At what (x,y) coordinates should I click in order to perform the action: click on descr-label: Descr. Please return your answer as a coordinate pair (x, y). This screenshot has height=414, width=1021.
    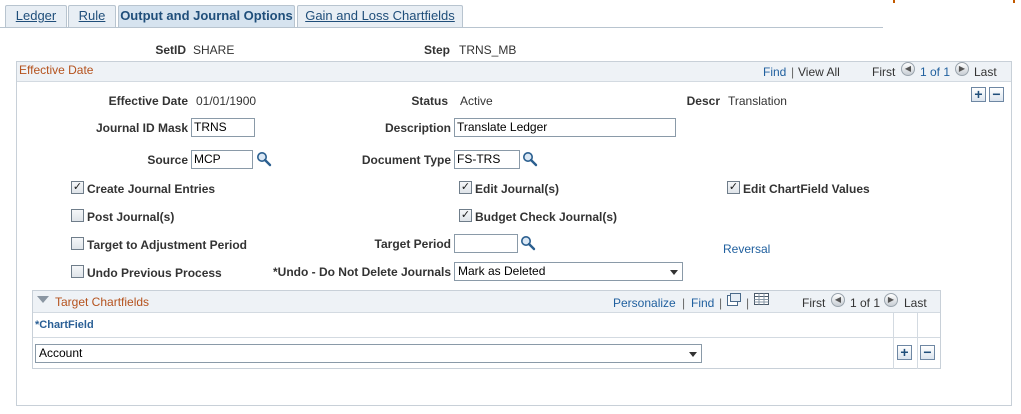
    Looking at the image, I should click on (703, 101).